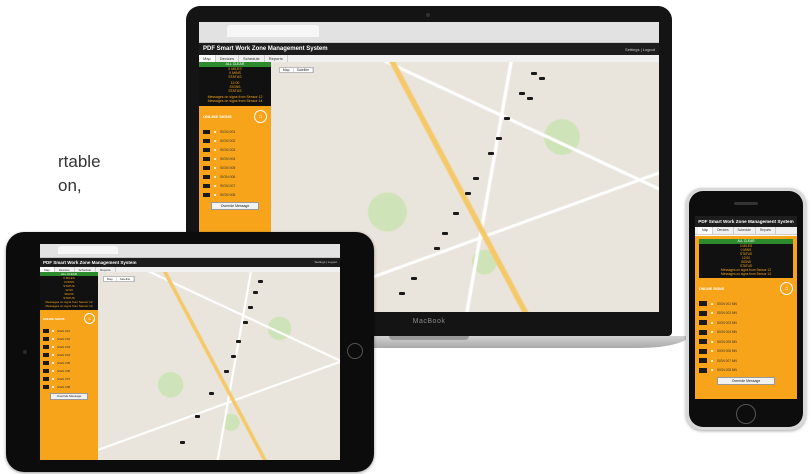 The height and width of the screenshot is (474, 811). Describe the element at coordinates (746, 274) in the screenshot. I see `status-footer: Messages on signs from Sensor 14` at that location.